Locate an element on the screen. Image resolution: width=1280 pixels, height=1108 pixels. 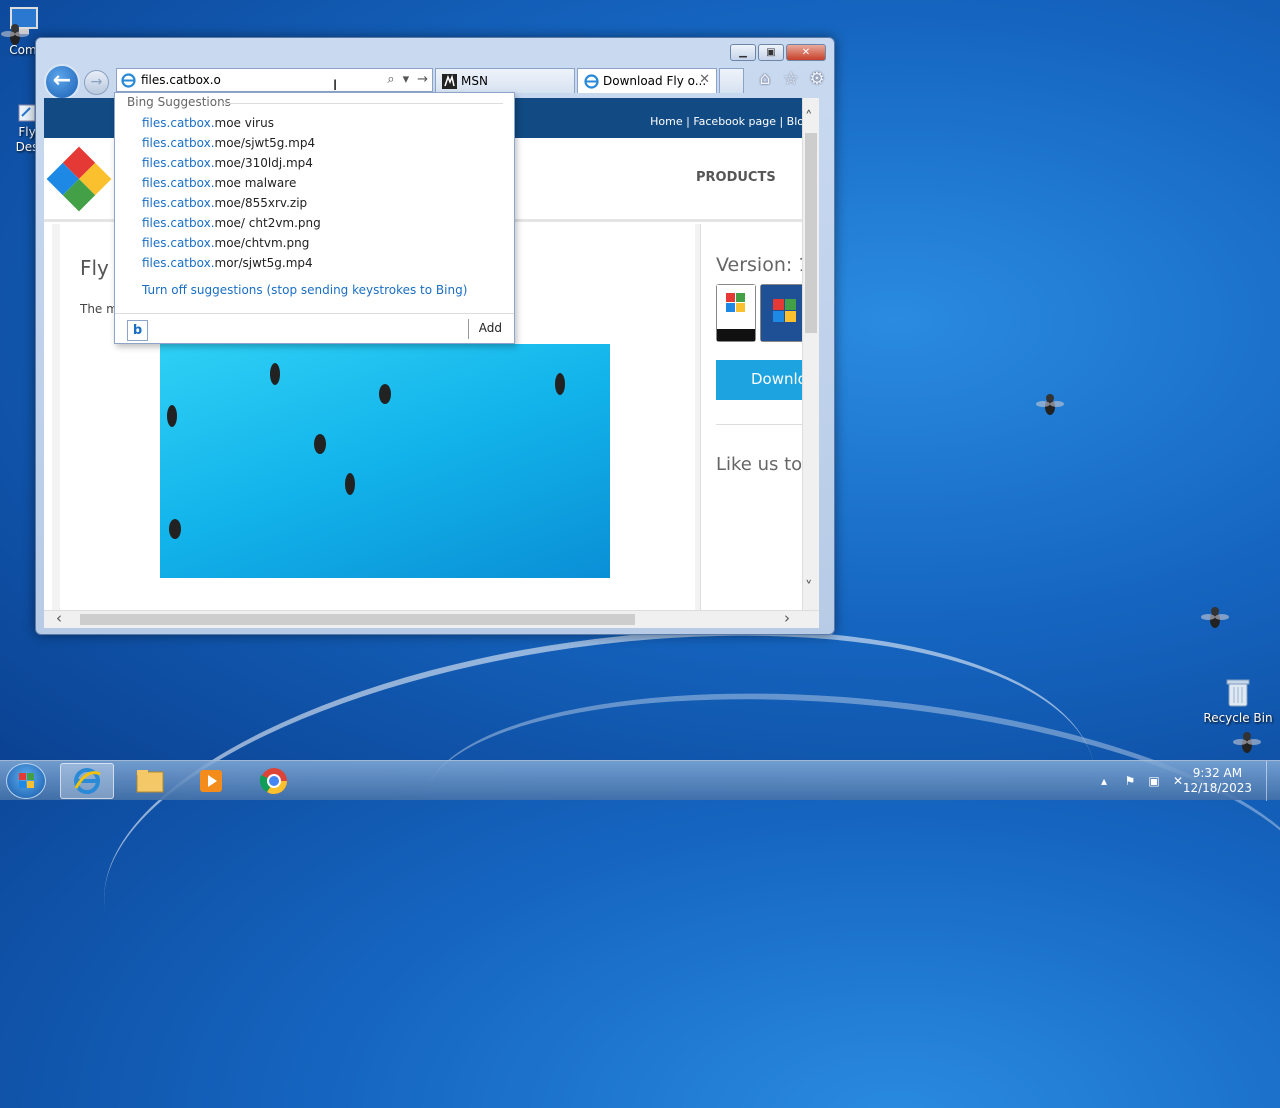
clock-time: 9:32 AM is located at coordinates (1217, 773).